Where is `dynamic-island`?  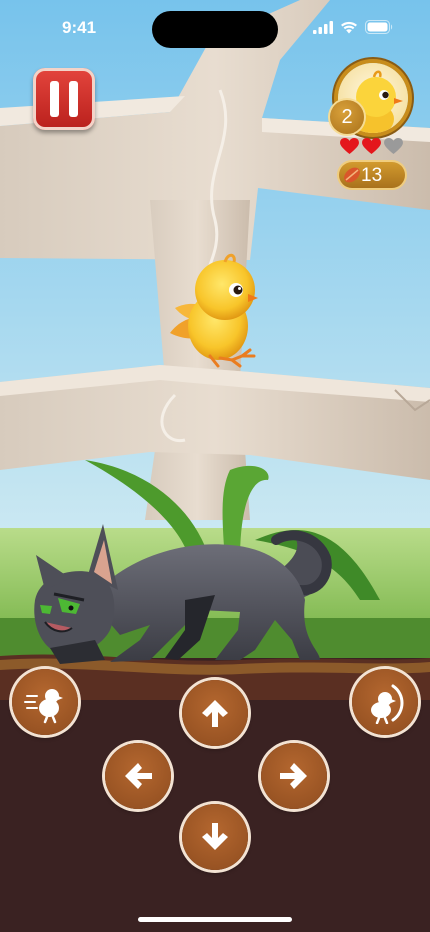 dynamic-island is located at coordinates (215, 29).